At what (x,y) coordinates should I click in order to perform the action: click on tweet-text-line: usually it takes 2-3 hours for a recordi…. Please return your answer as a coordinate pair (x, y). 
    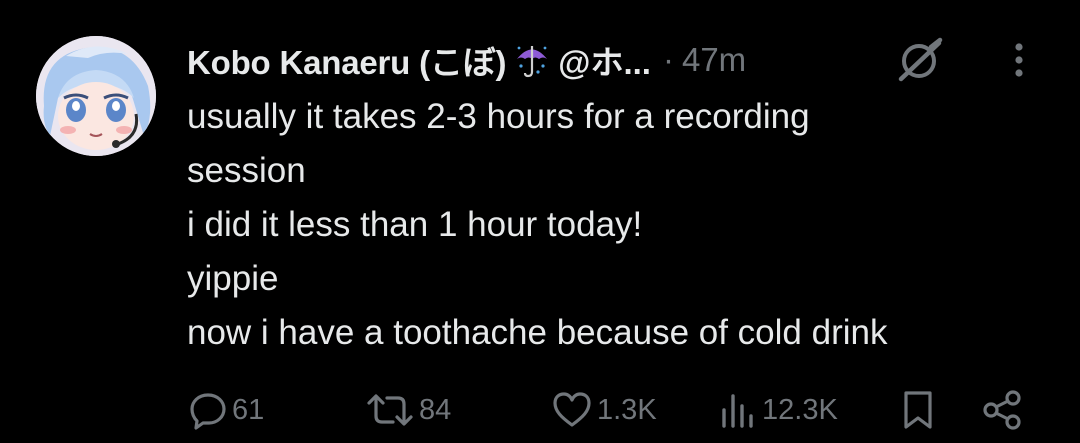
    Looking at the image, I should click on (498, 116).